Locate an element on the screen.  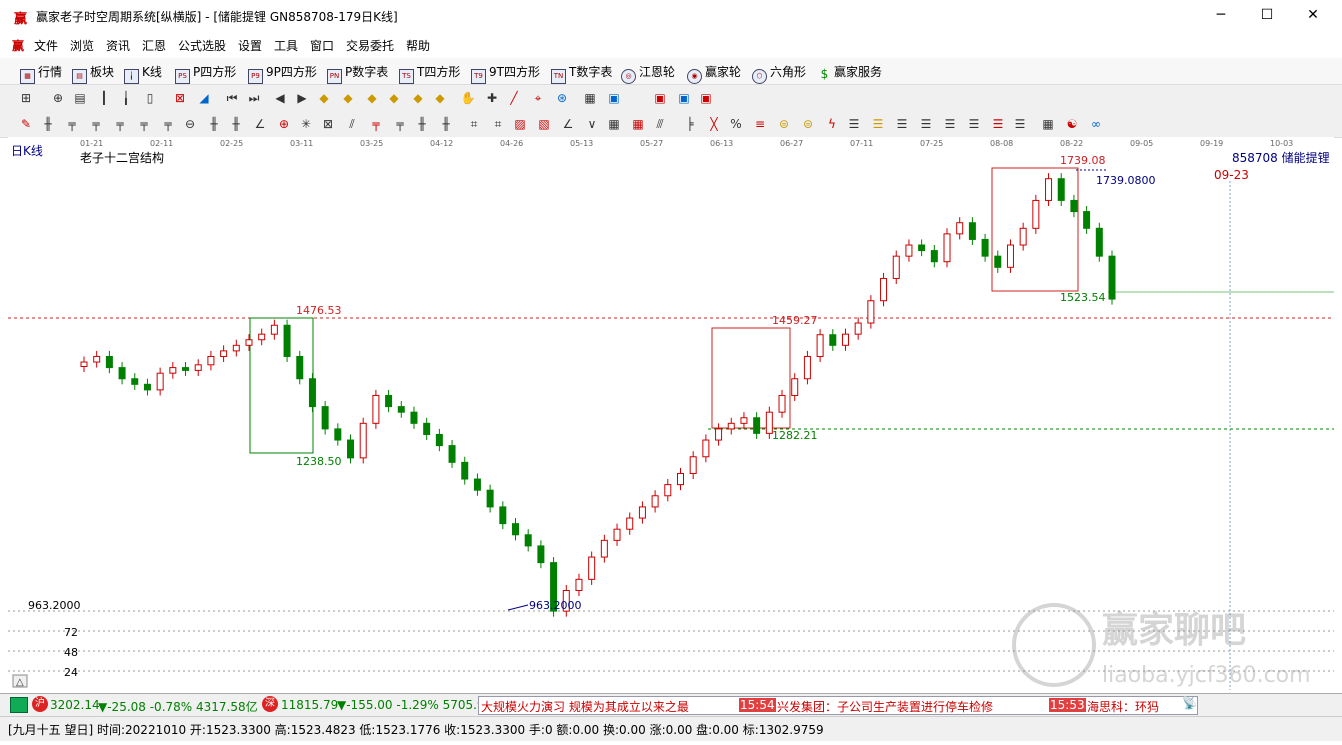
news-item-3: 海思科：环犸 is located at coordinates (1123, 706).